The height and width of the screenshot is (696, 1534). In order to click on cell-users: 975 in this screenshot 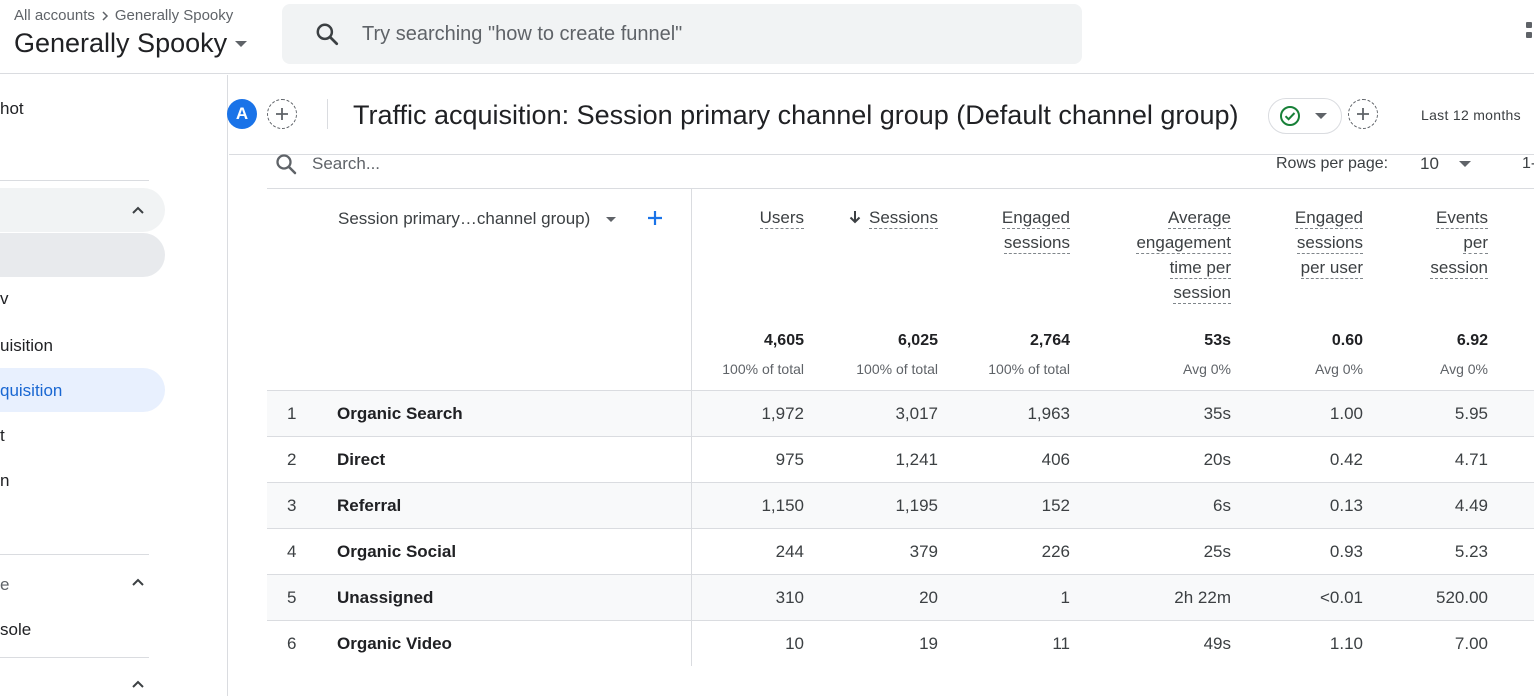, I will do `click(789, 459)`.